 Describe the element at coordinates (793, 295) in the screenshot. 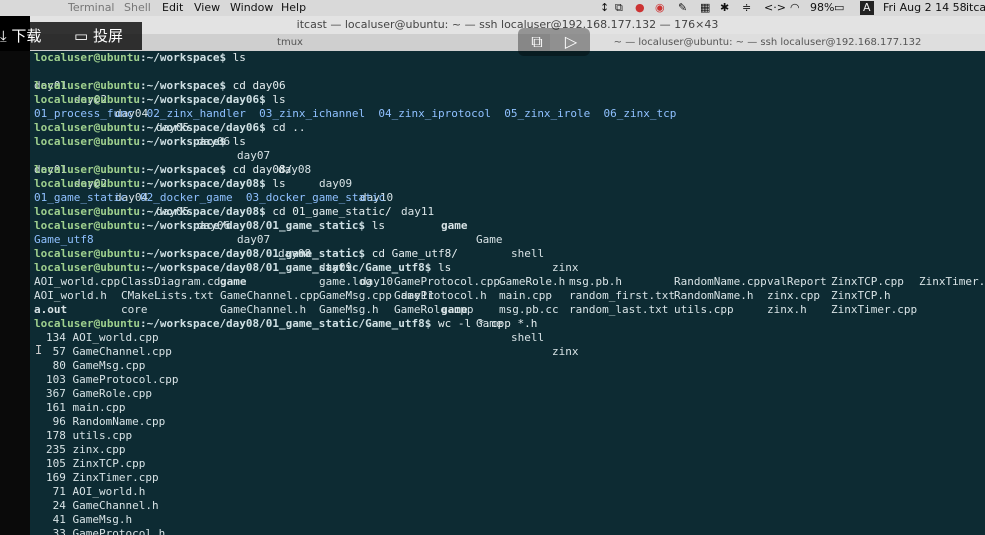

I see `ls-entry: zinx.cpp` at that location.